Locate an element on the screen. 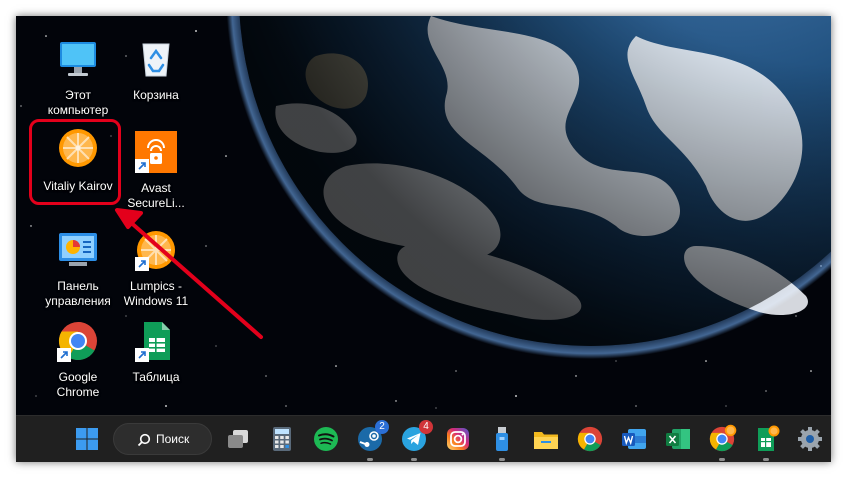 Image resolution: width=847 pixels, height=477 pixels. desktop-icon-label: Таблица is located at coordinates (156, 377).